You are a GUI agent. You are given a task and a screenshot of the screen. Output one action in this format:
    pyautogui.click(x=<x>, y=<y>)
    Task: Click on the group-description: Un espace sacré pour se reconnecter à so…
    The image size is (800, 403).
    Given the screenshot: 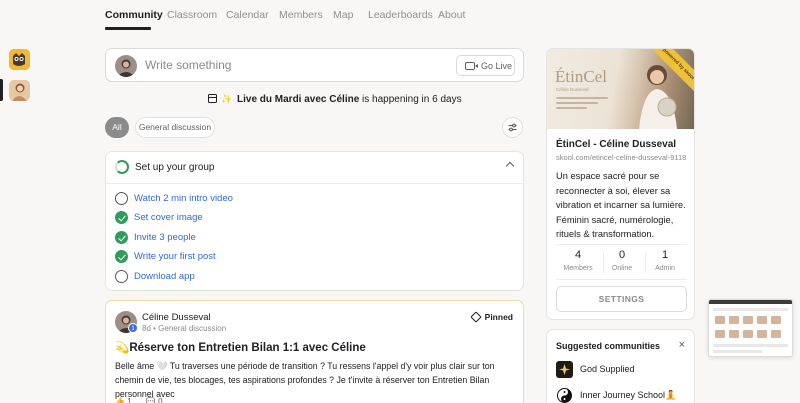 What is the action you would take?
    pyautogui.click(x=621, y=205)
    